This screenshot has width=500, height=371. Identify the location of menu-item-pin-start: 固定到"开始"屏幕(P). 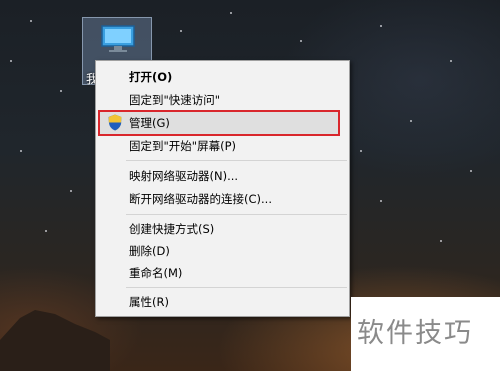
(222, 146).